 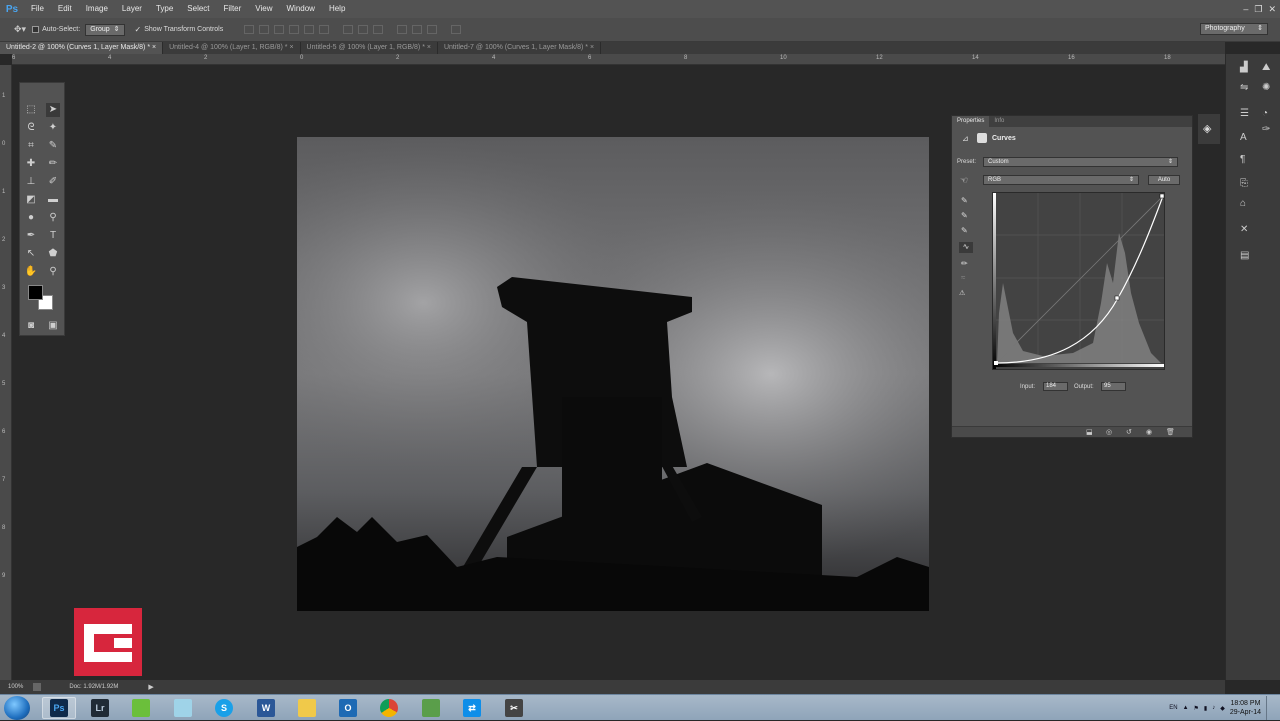 What do you see at coordinates (65, 9) in the screenshot?
I see `menu-edit: Edit` at bounding box center [65, 9].